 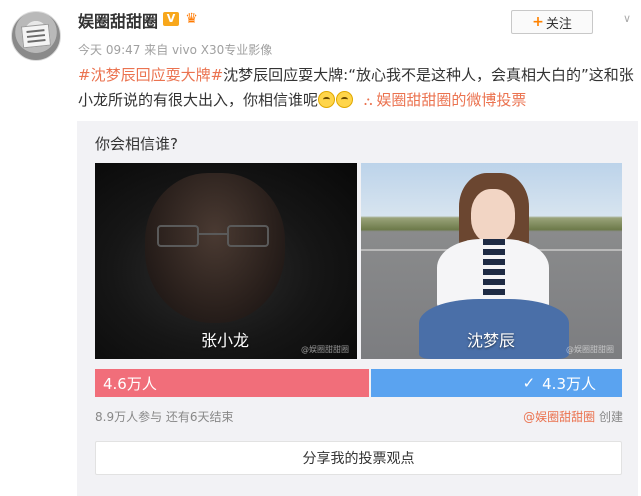 I want to click on follow-label: 关注, so click(x=558, y=24).